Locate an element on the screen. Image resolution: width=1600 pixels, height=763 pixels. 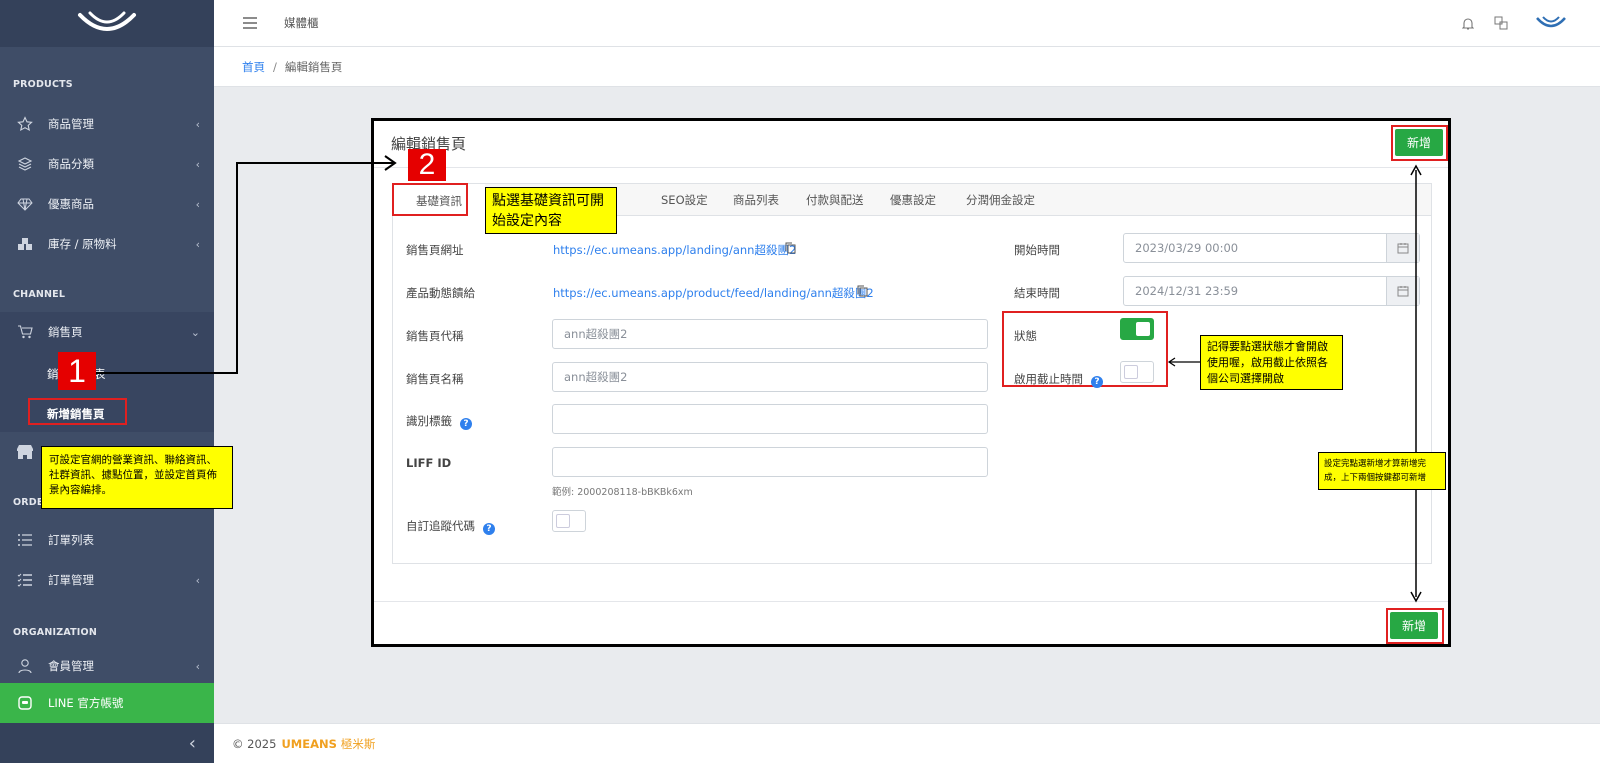
sidebar-item-label: LINE 官方帳號 is located at coordinates (86, 703).